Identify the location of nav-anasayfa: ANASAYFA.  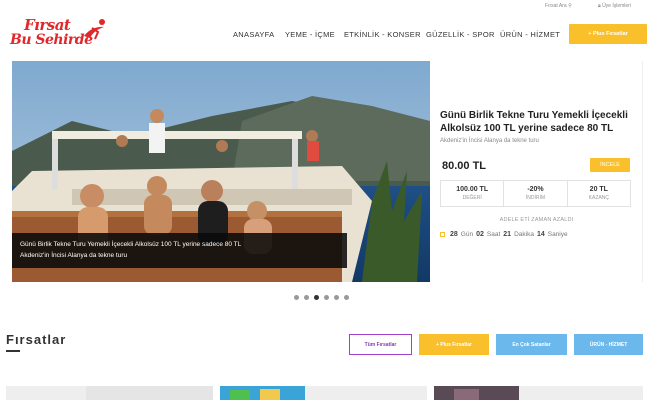
(253, 34).